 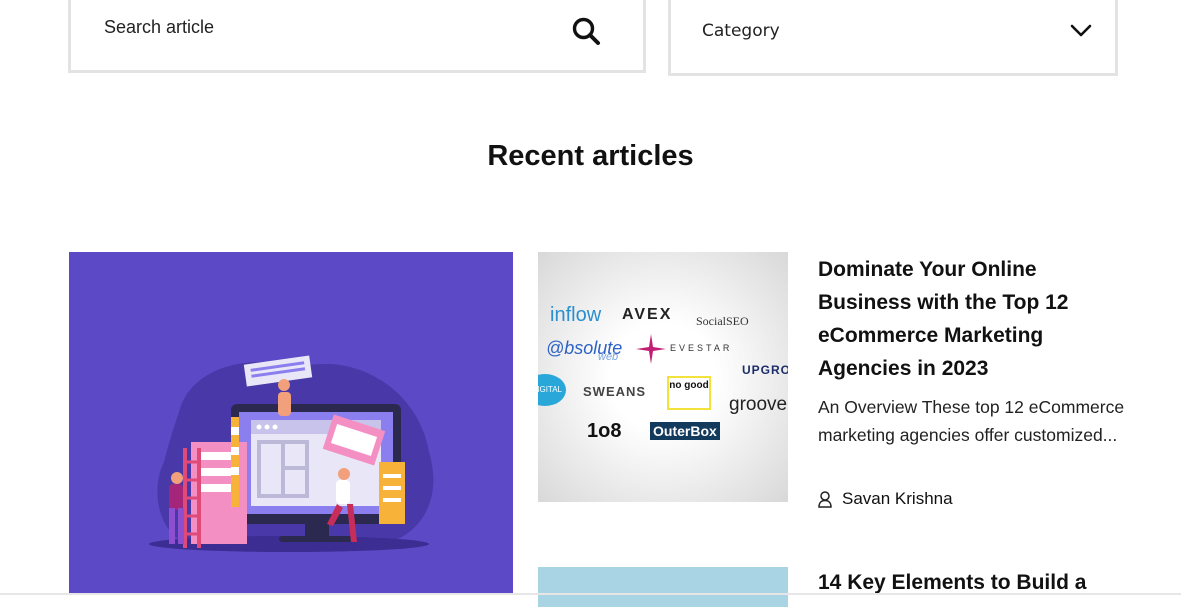 What do you see at coordinates (604, 431) in the screenshot?
I see `logo-108: 1o8` at bounding box center [604, 431].